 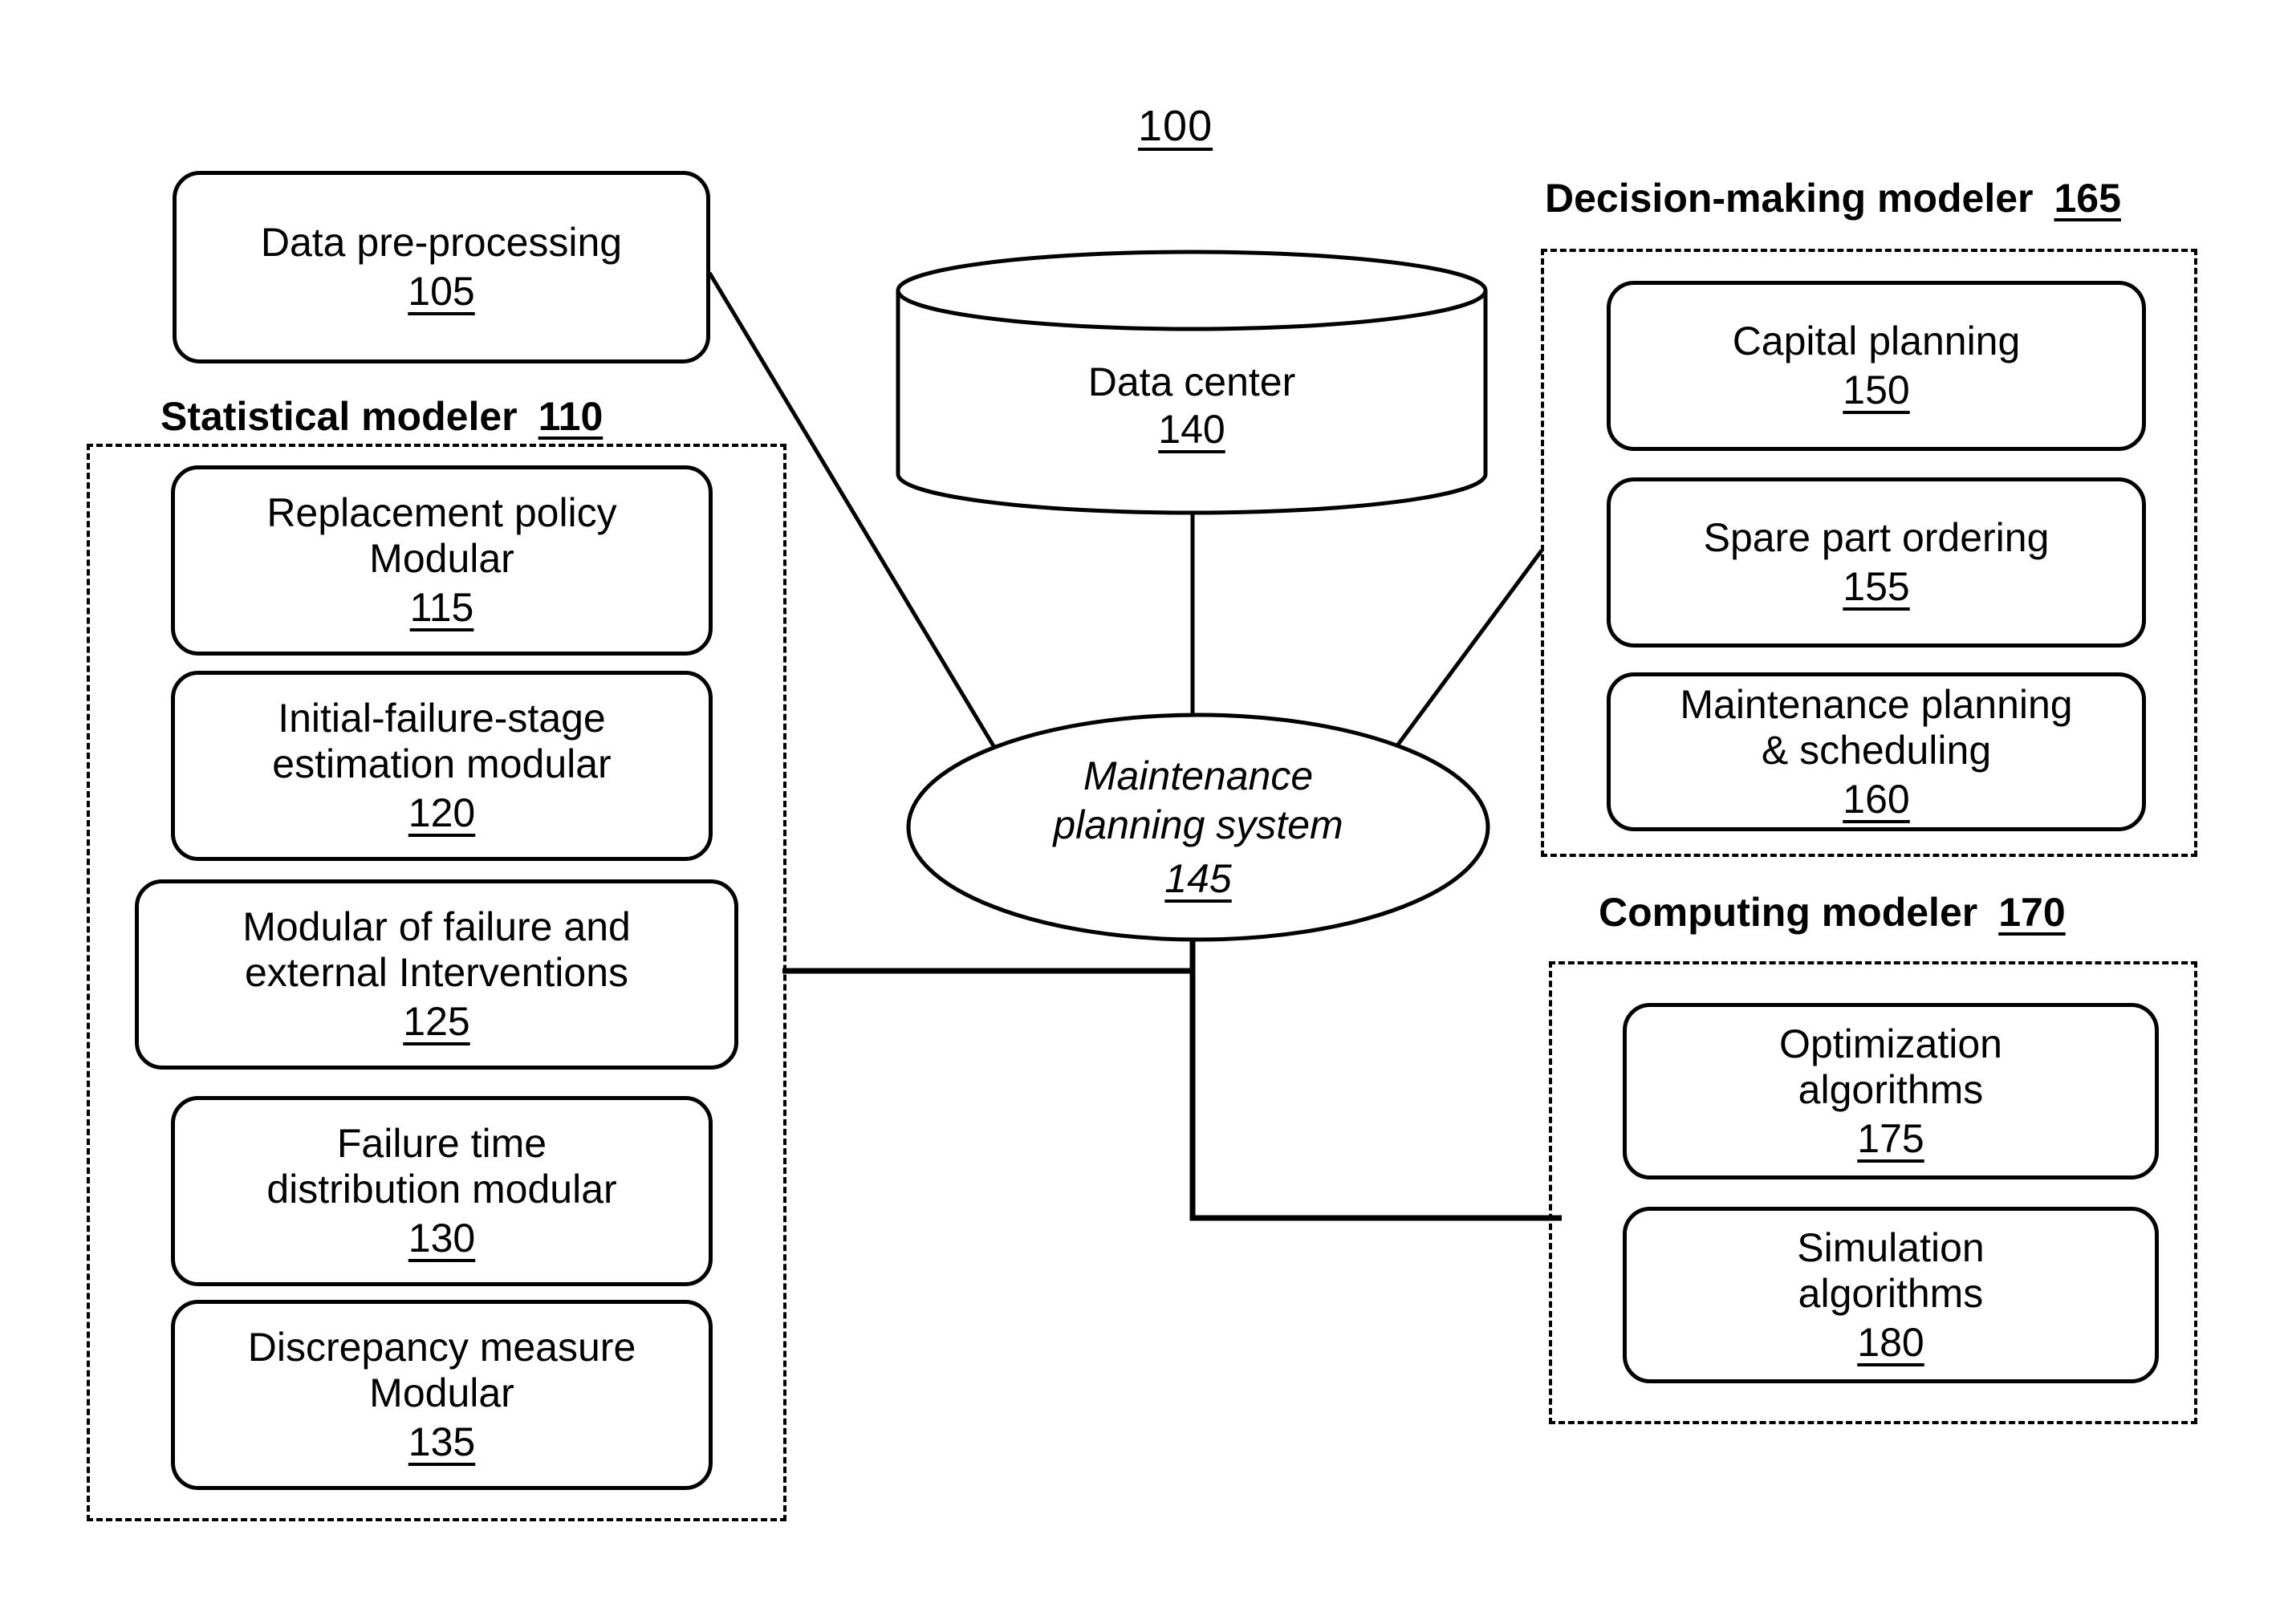 I want to click on node-label: Initial-failure-stage estimation modular, so click(x=442, y=741).